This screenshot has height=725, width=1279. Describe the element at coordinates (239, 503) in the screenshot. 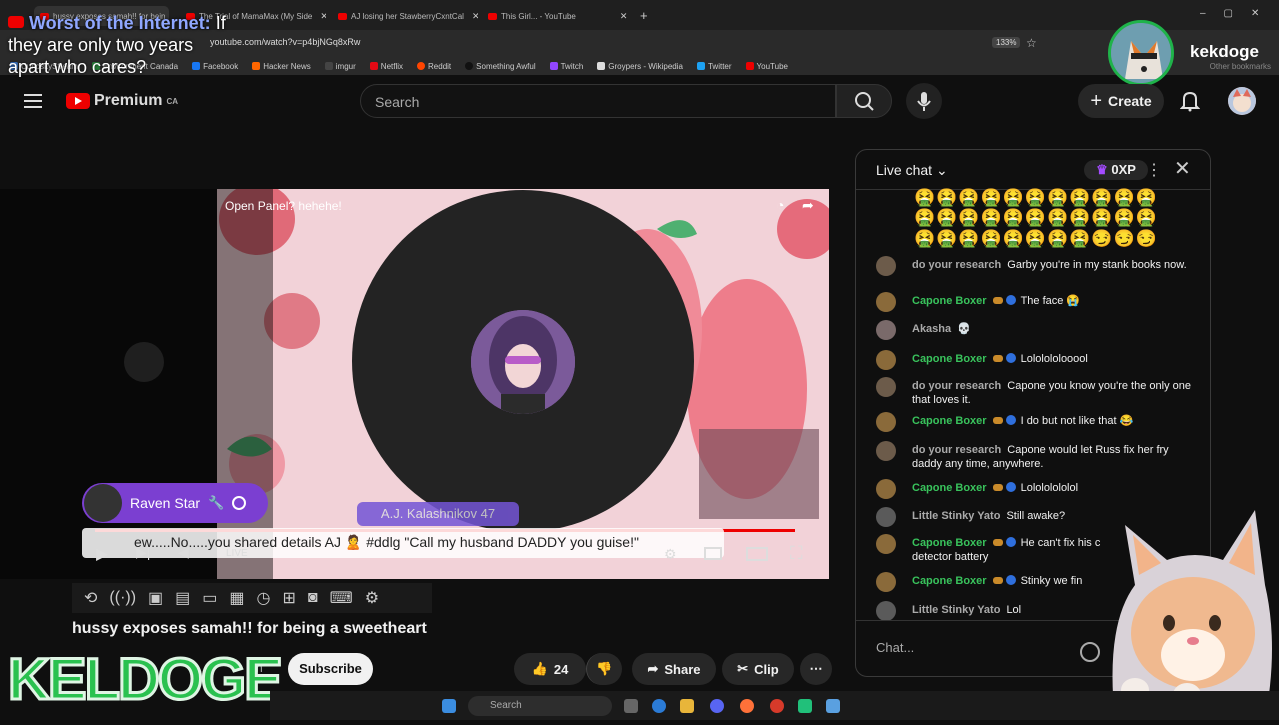

I see `verified-icon` at that location.